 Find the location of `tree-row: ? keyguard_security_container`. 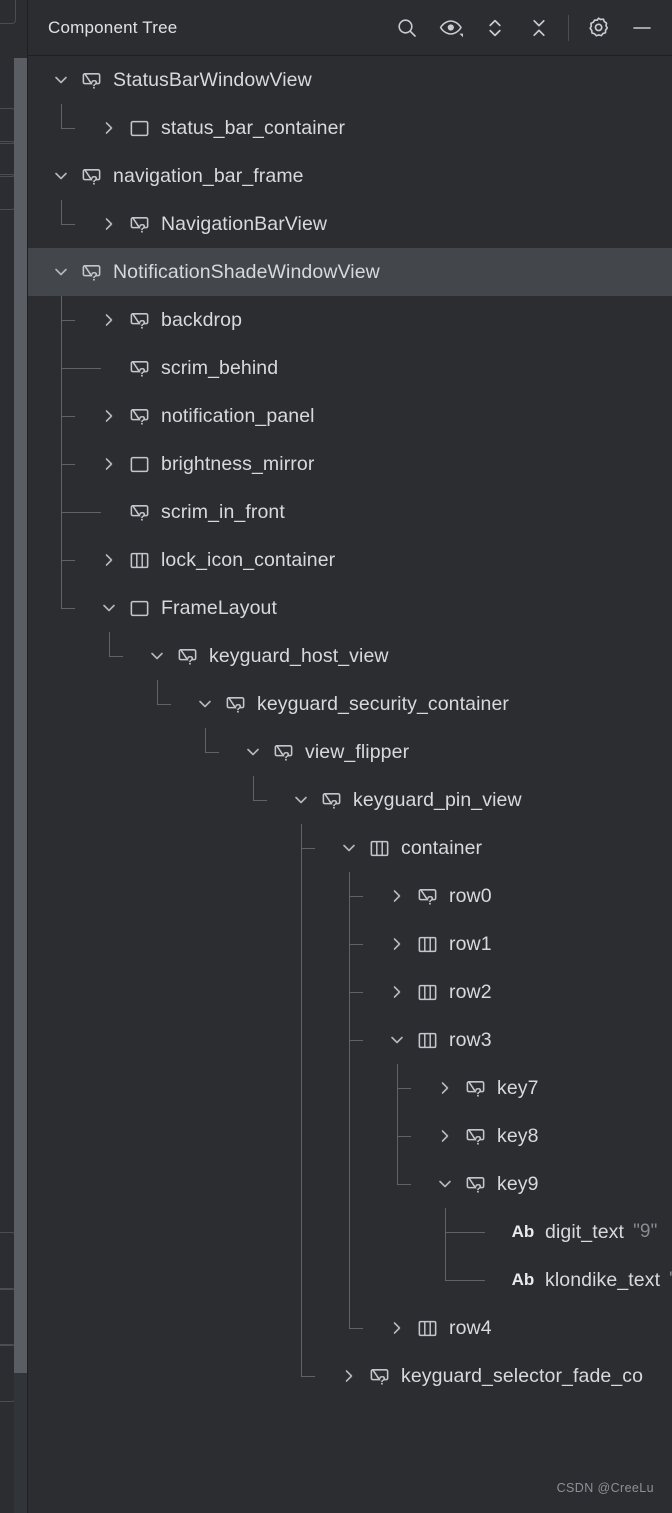

tree-row: ? keyguard_security_container is located at coordinates (350, 704).